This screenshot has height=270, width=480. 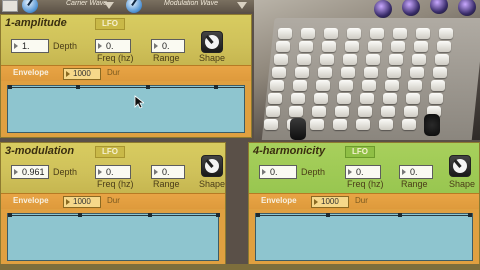 What do you see at coordinates (139, 102) in the screenshot?
I see `mouse-cursor-icon` at bounding box center [139, 102].